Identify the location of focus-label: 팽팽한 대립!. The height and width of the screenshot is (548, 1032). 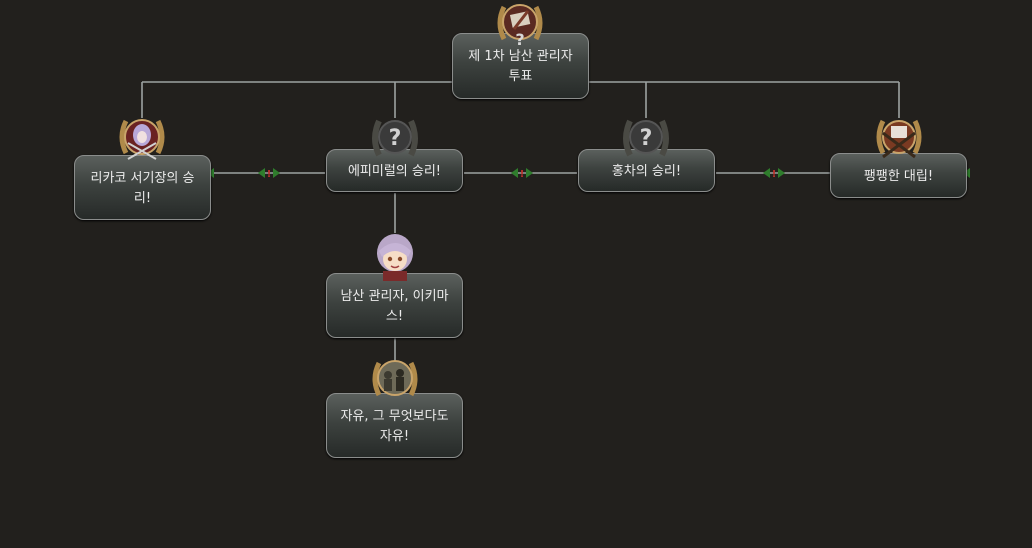
(898, 176).